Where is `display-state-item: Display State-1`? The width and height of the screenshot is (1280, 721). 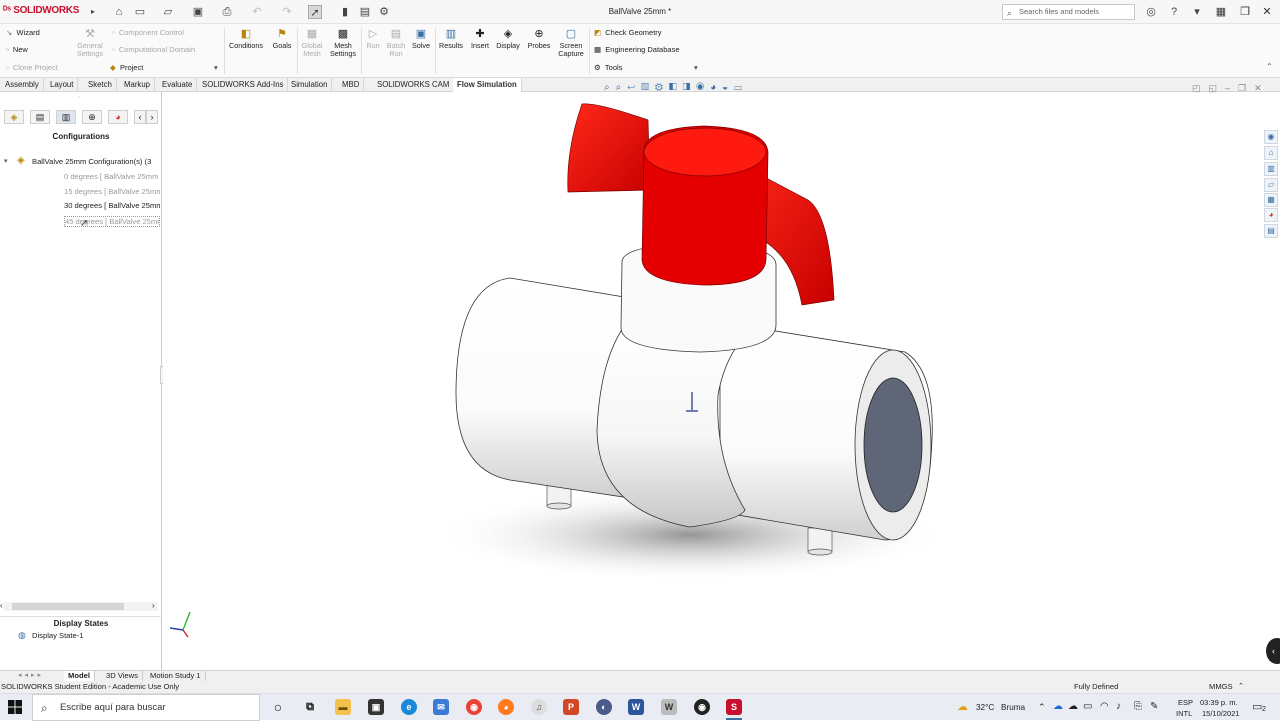
display-state-item: Display State-1 is located at coordinates (58, 635).